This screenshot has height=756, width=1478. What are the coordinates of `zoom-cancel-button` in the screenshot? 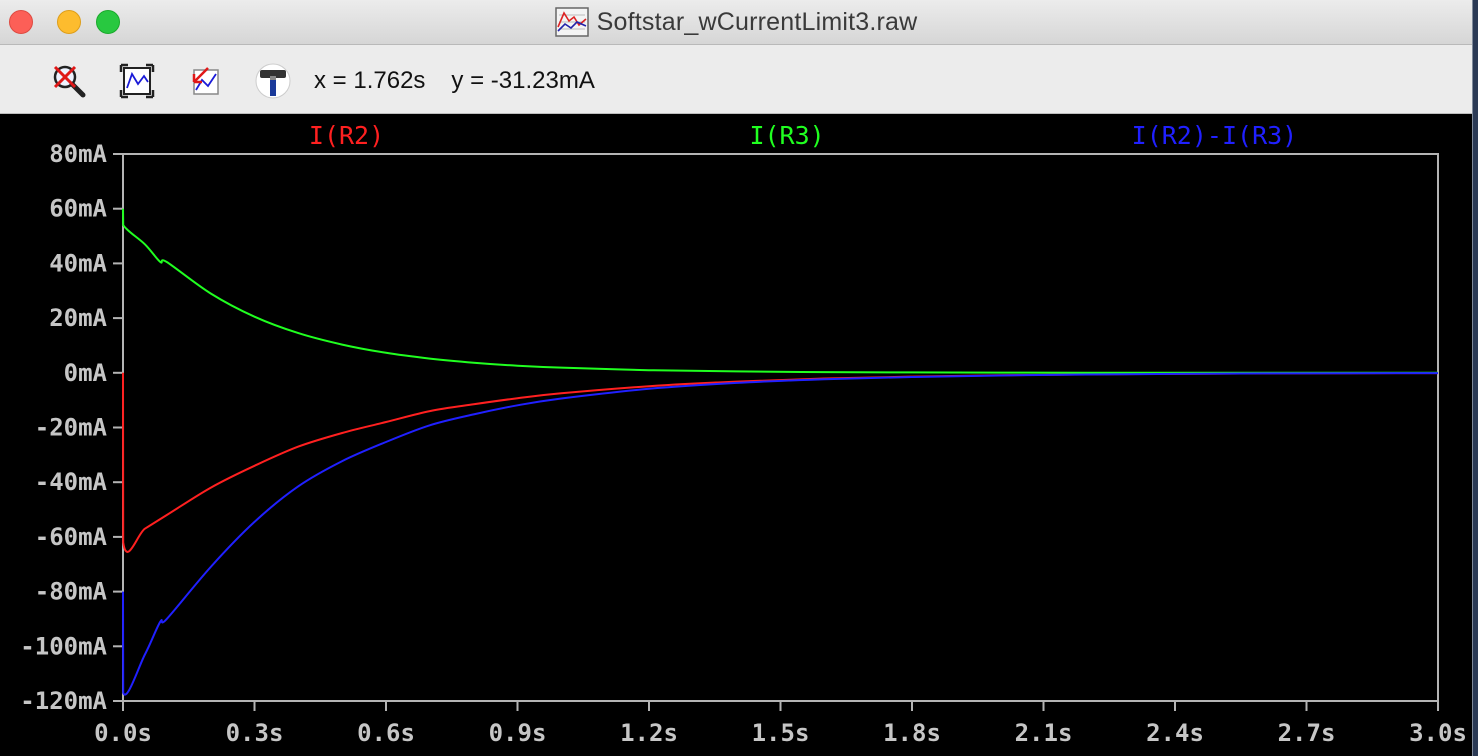 It's located at (69, 81).